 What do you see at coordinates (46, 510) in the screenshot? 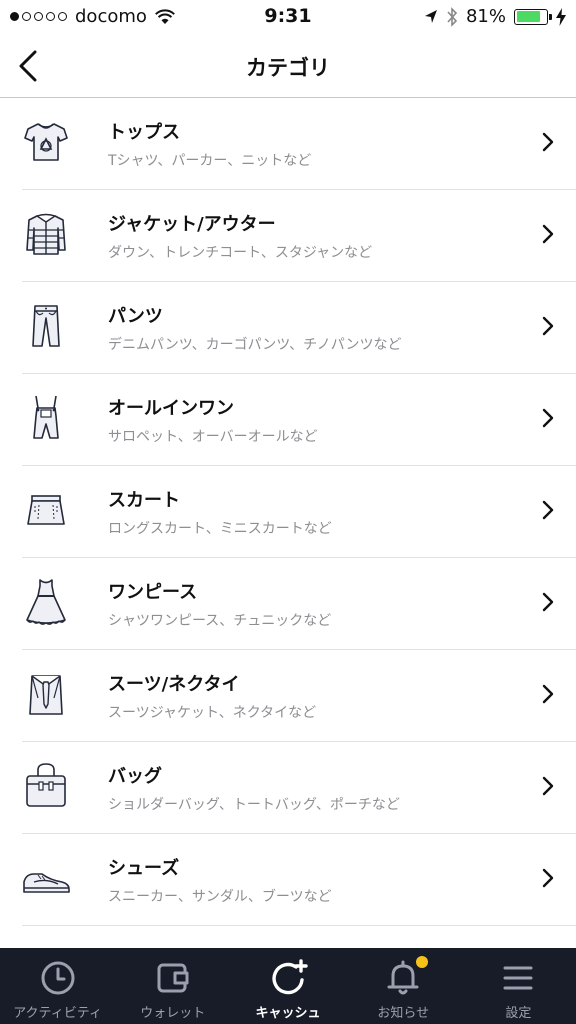
I see `skirt-icon` at bounding box center [46, 510].